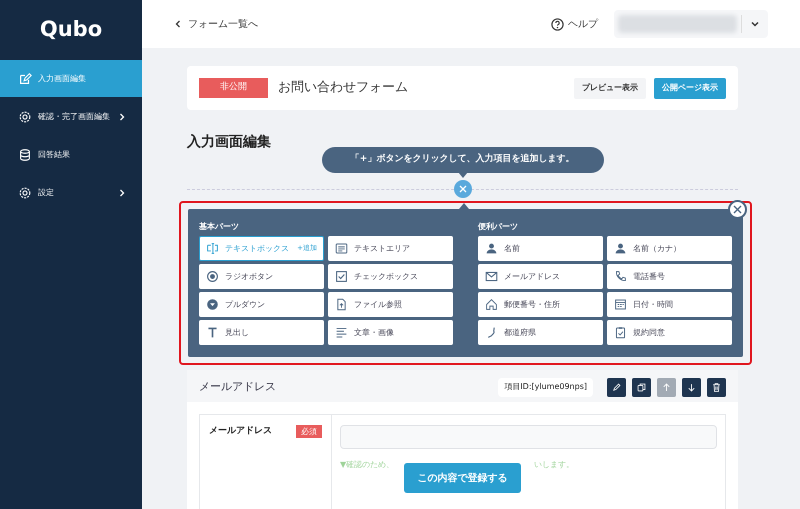  I want to click on back-link: フォーム一覧へ, so click(216, 24).